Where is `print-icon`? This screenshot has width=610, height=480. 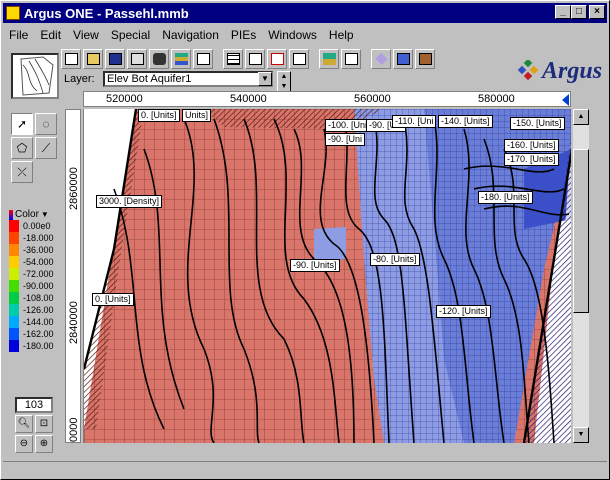 print-icon is located at coordinates (137, 59).